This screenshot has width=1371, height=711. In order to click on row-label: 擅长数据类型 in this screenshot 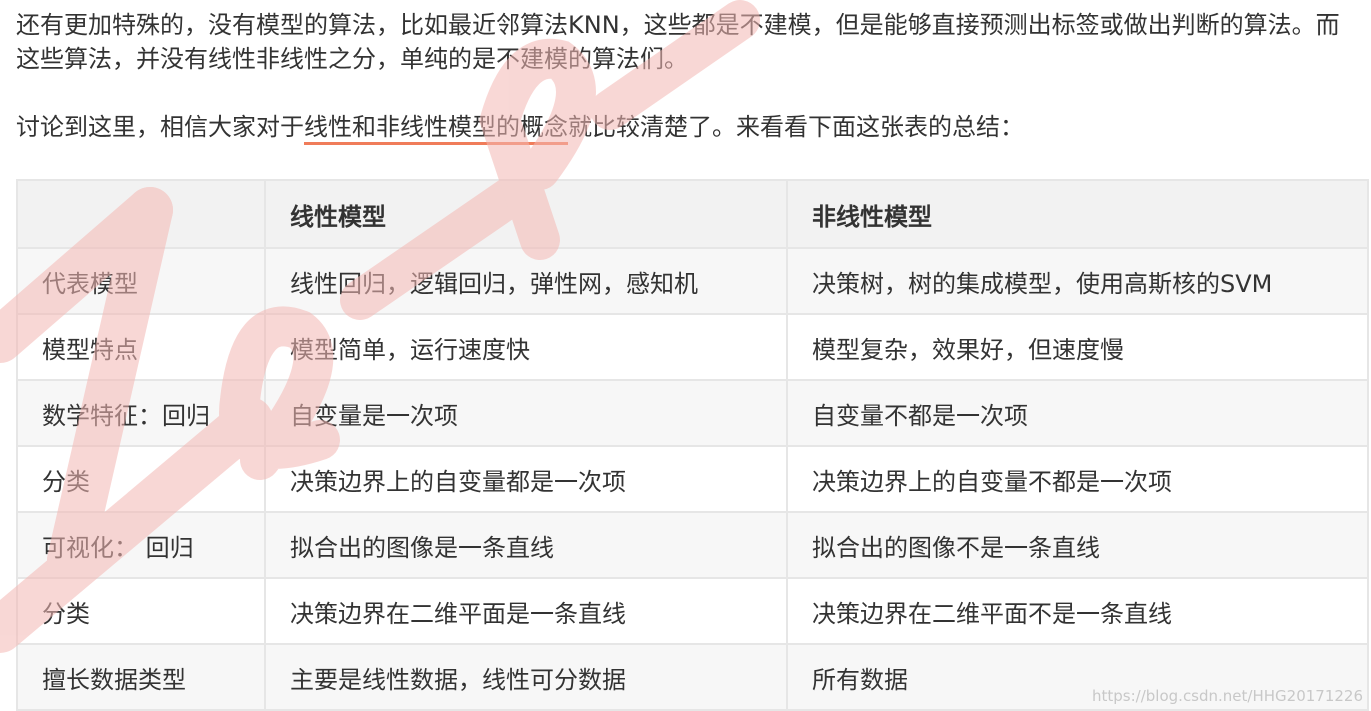, I will do `click(141, 677)`.